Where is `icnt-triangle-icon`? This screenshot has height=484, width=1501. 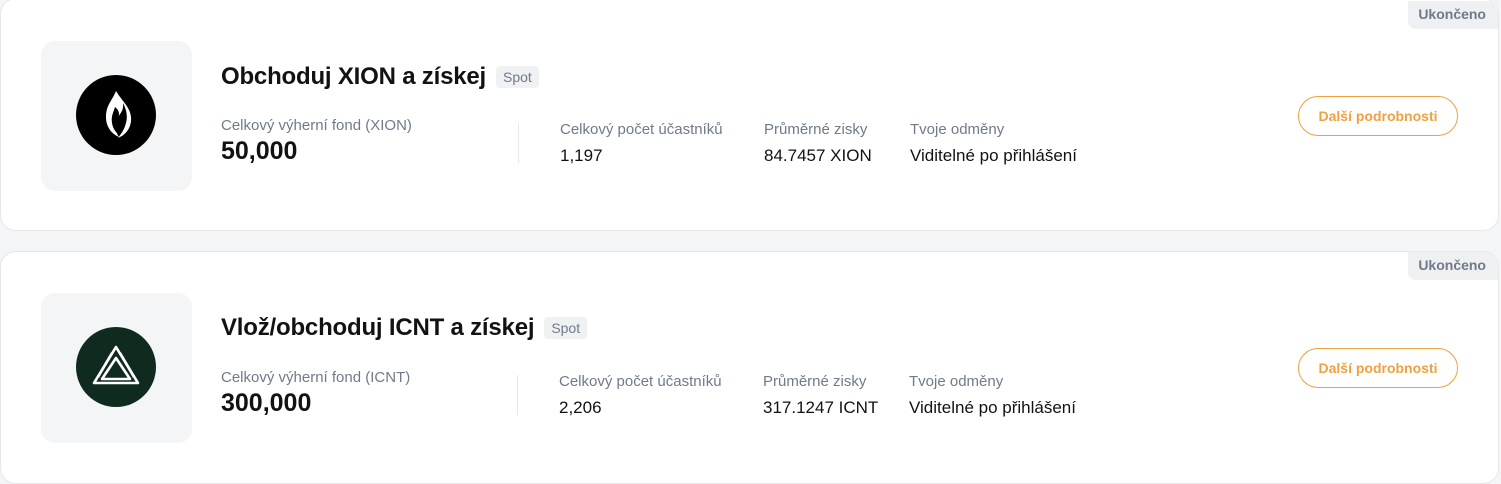
icnt-triangle-icon is located at coordinates (116, 367).